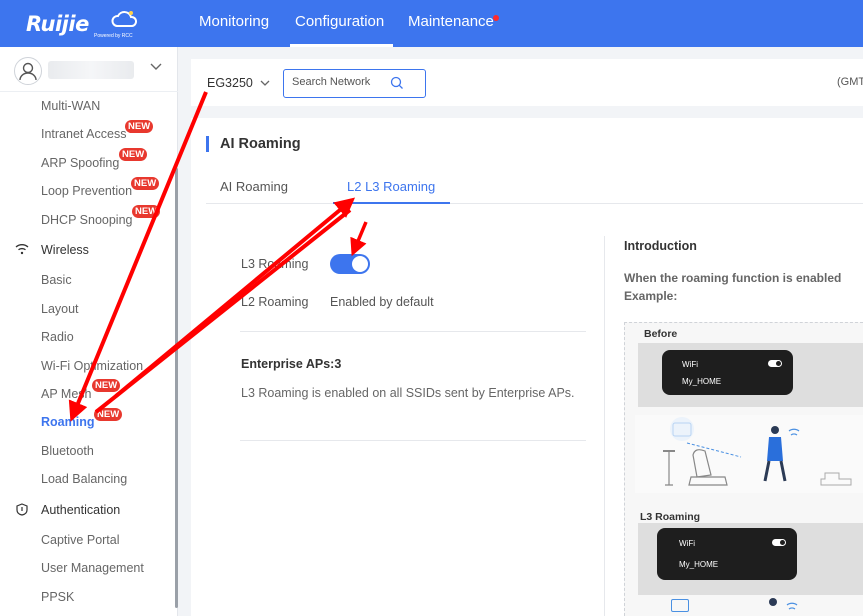 Image resolution: width=863 pixels, height=616 pixels. I want to click on avatar, so click(28, 71).